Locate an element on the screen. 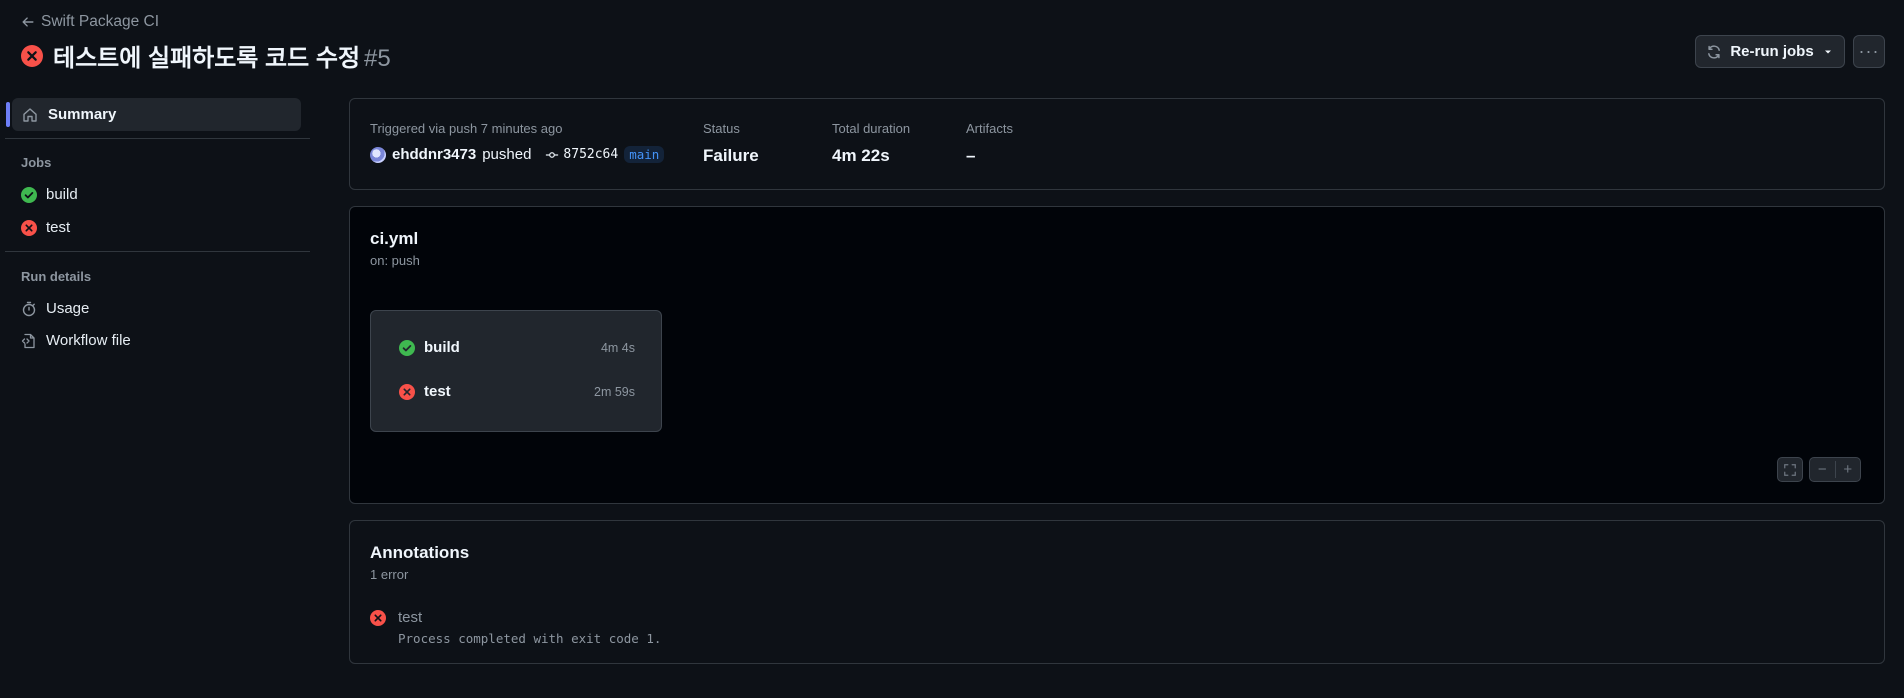 The width and height of the screenshot is (1904, 698). status-label: Status is located at coordinates (721, 128).